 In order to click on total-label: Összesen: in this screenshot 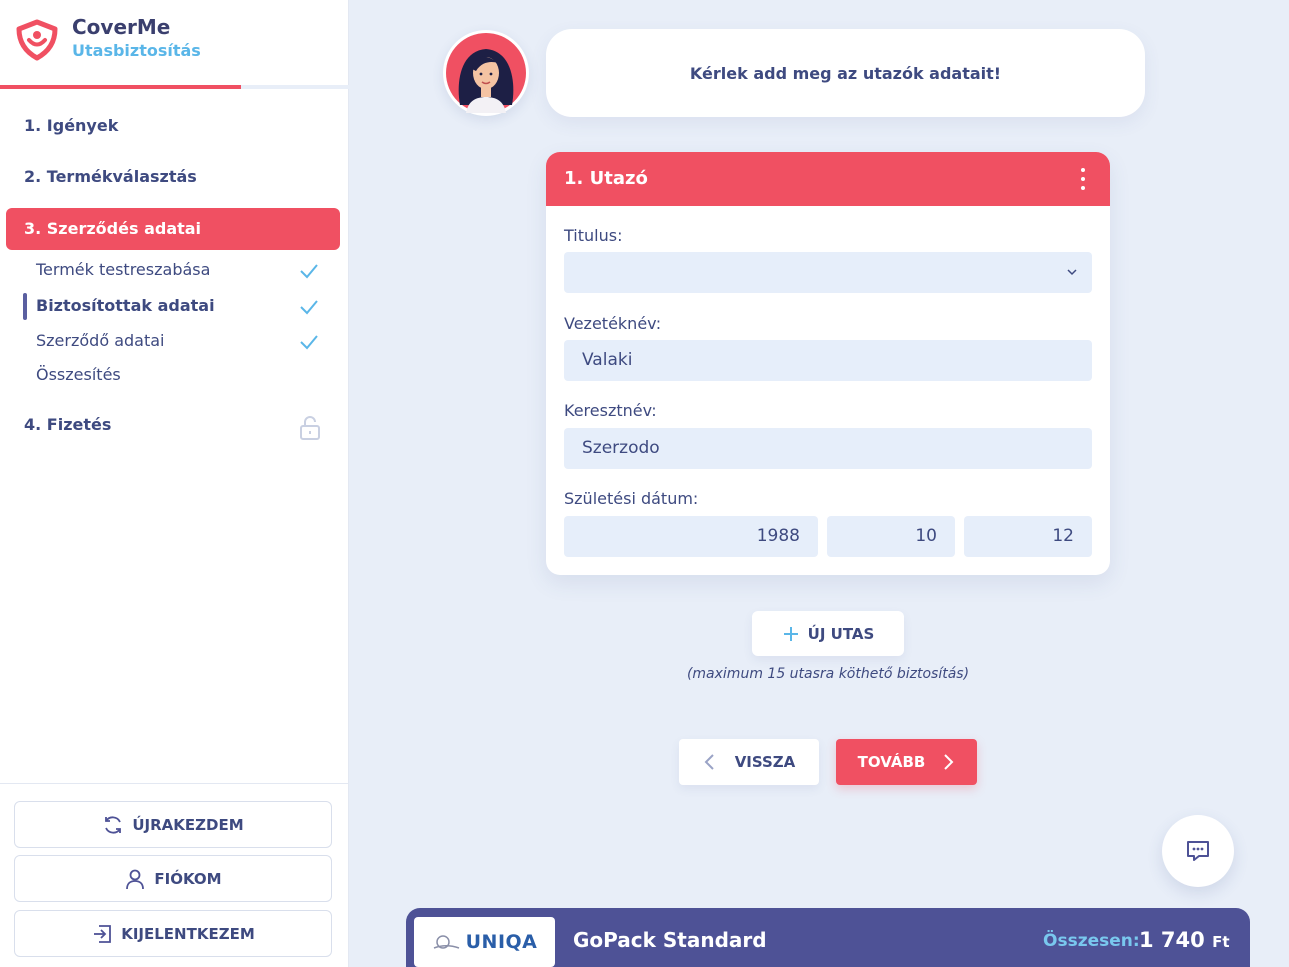, I will do `click(1091, 941)`.